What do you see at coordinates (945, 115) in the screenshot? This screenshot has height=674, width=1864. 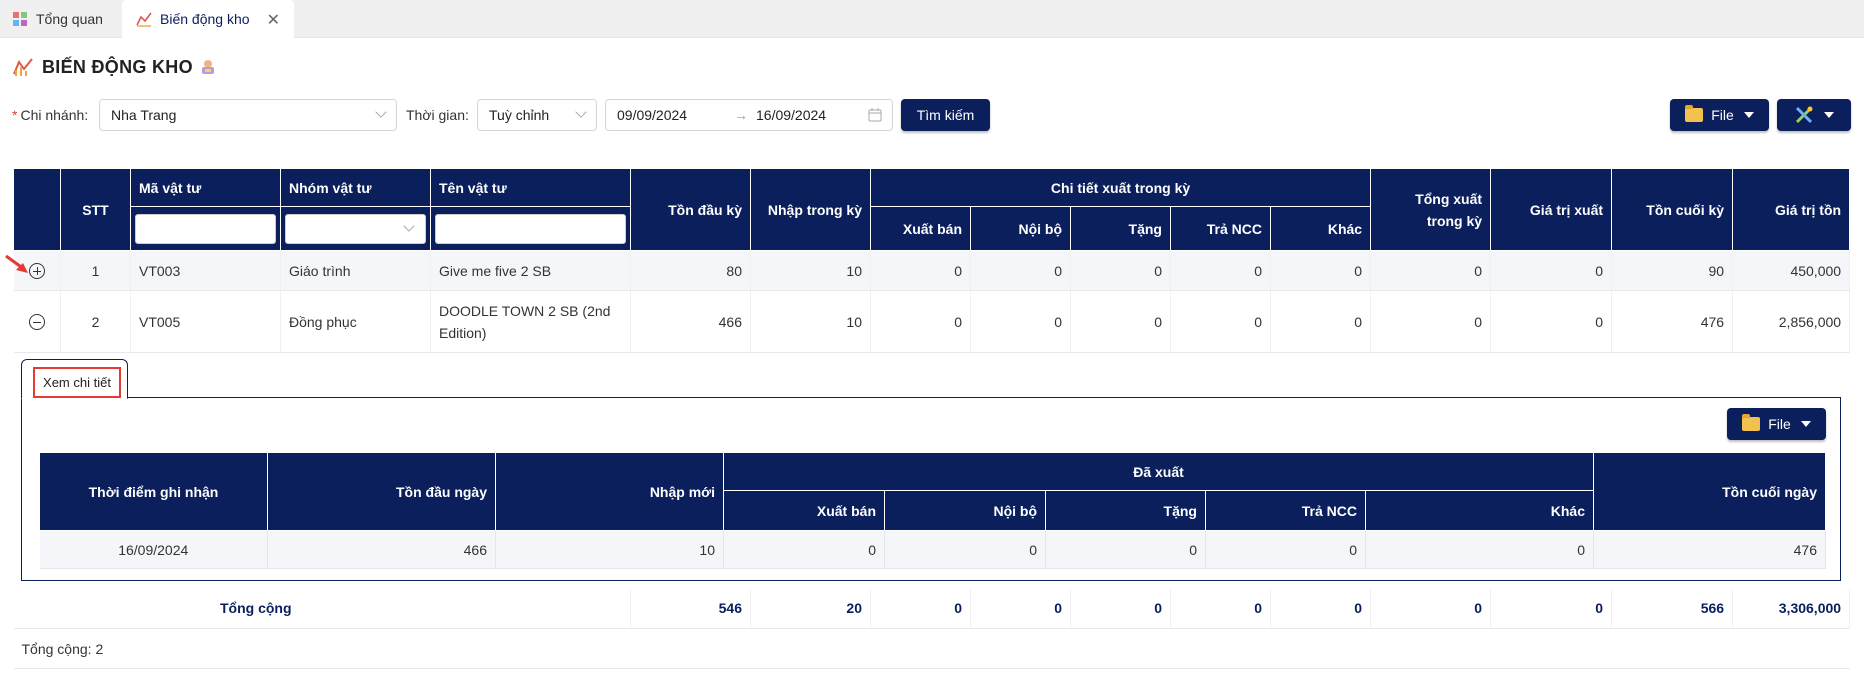 I see `search-button: Tìm kiếm` at bounding box center [945, 115].